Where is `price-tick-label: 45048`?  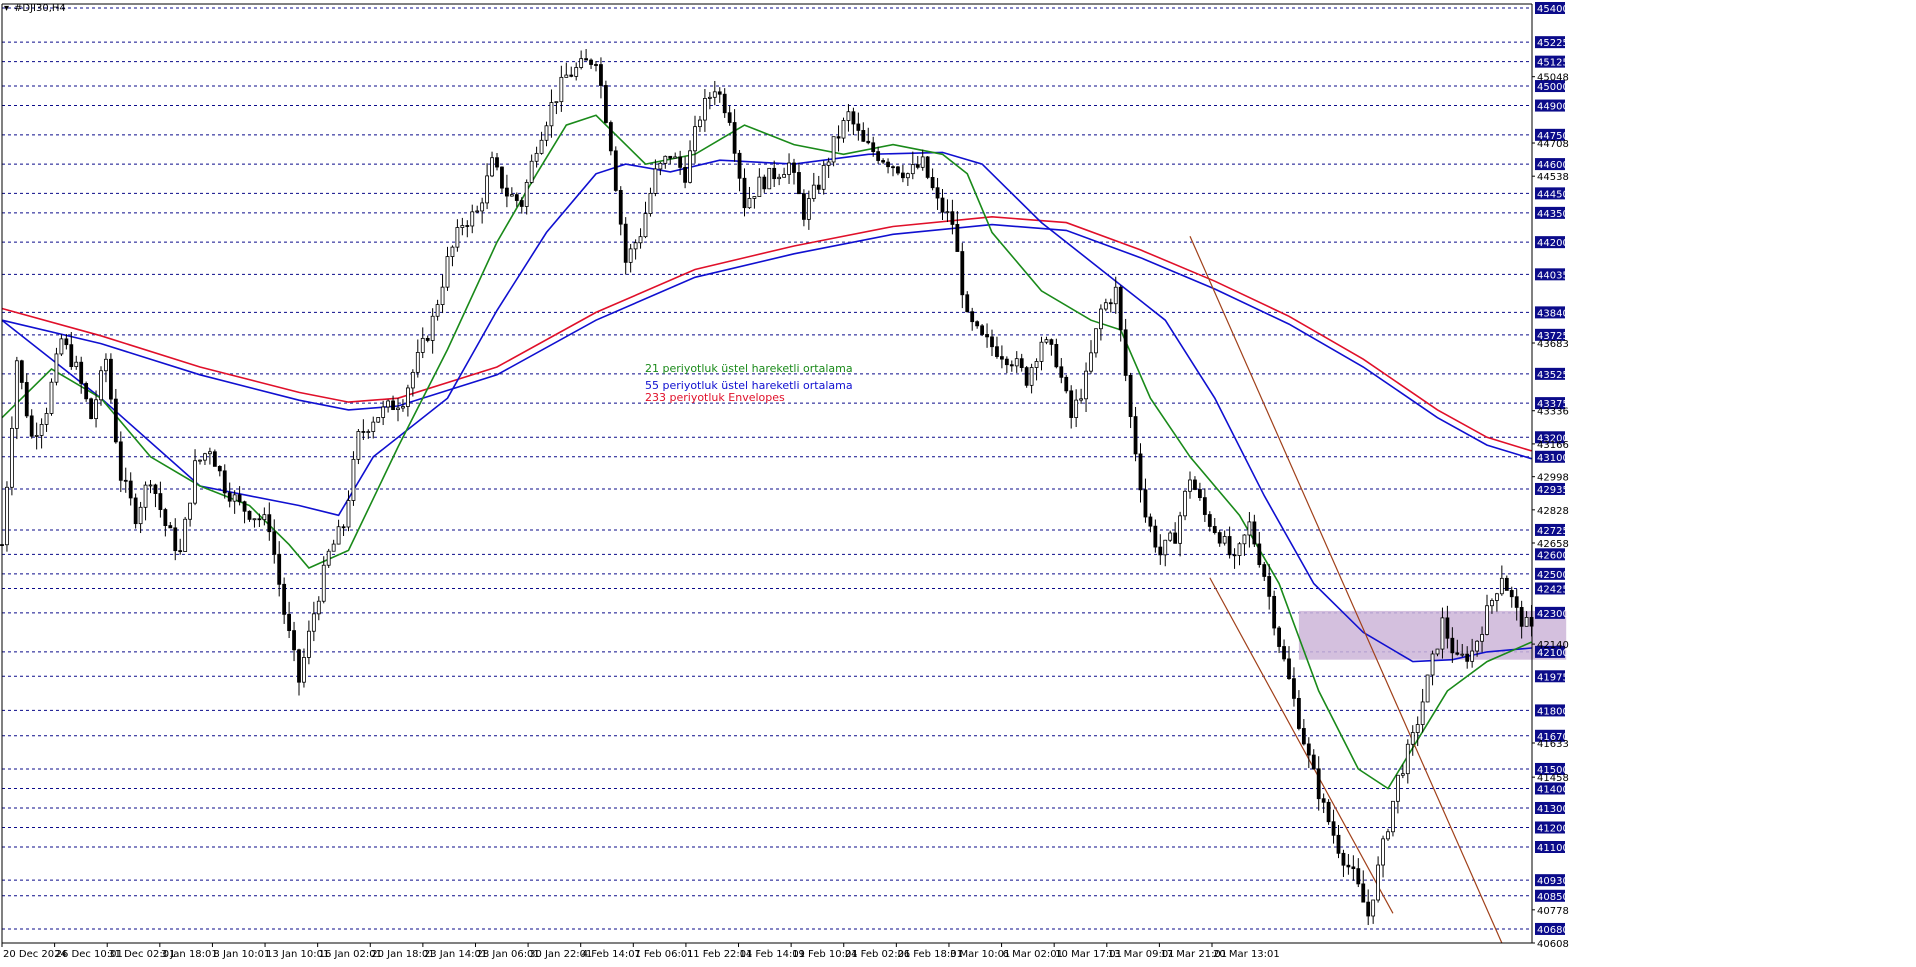
price-tick-label: 45048 is located at coordinates (1553, 78).